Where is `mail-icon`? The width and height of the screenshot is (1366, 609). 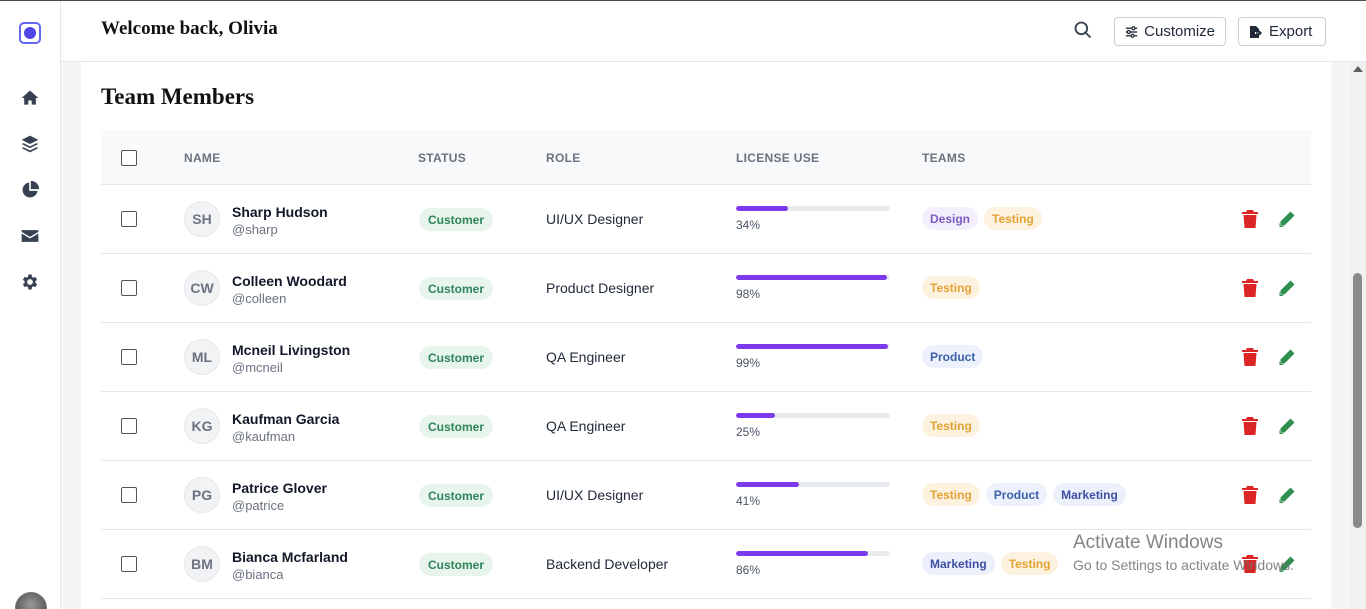
mail-icon is located at coordinates (30, 236).